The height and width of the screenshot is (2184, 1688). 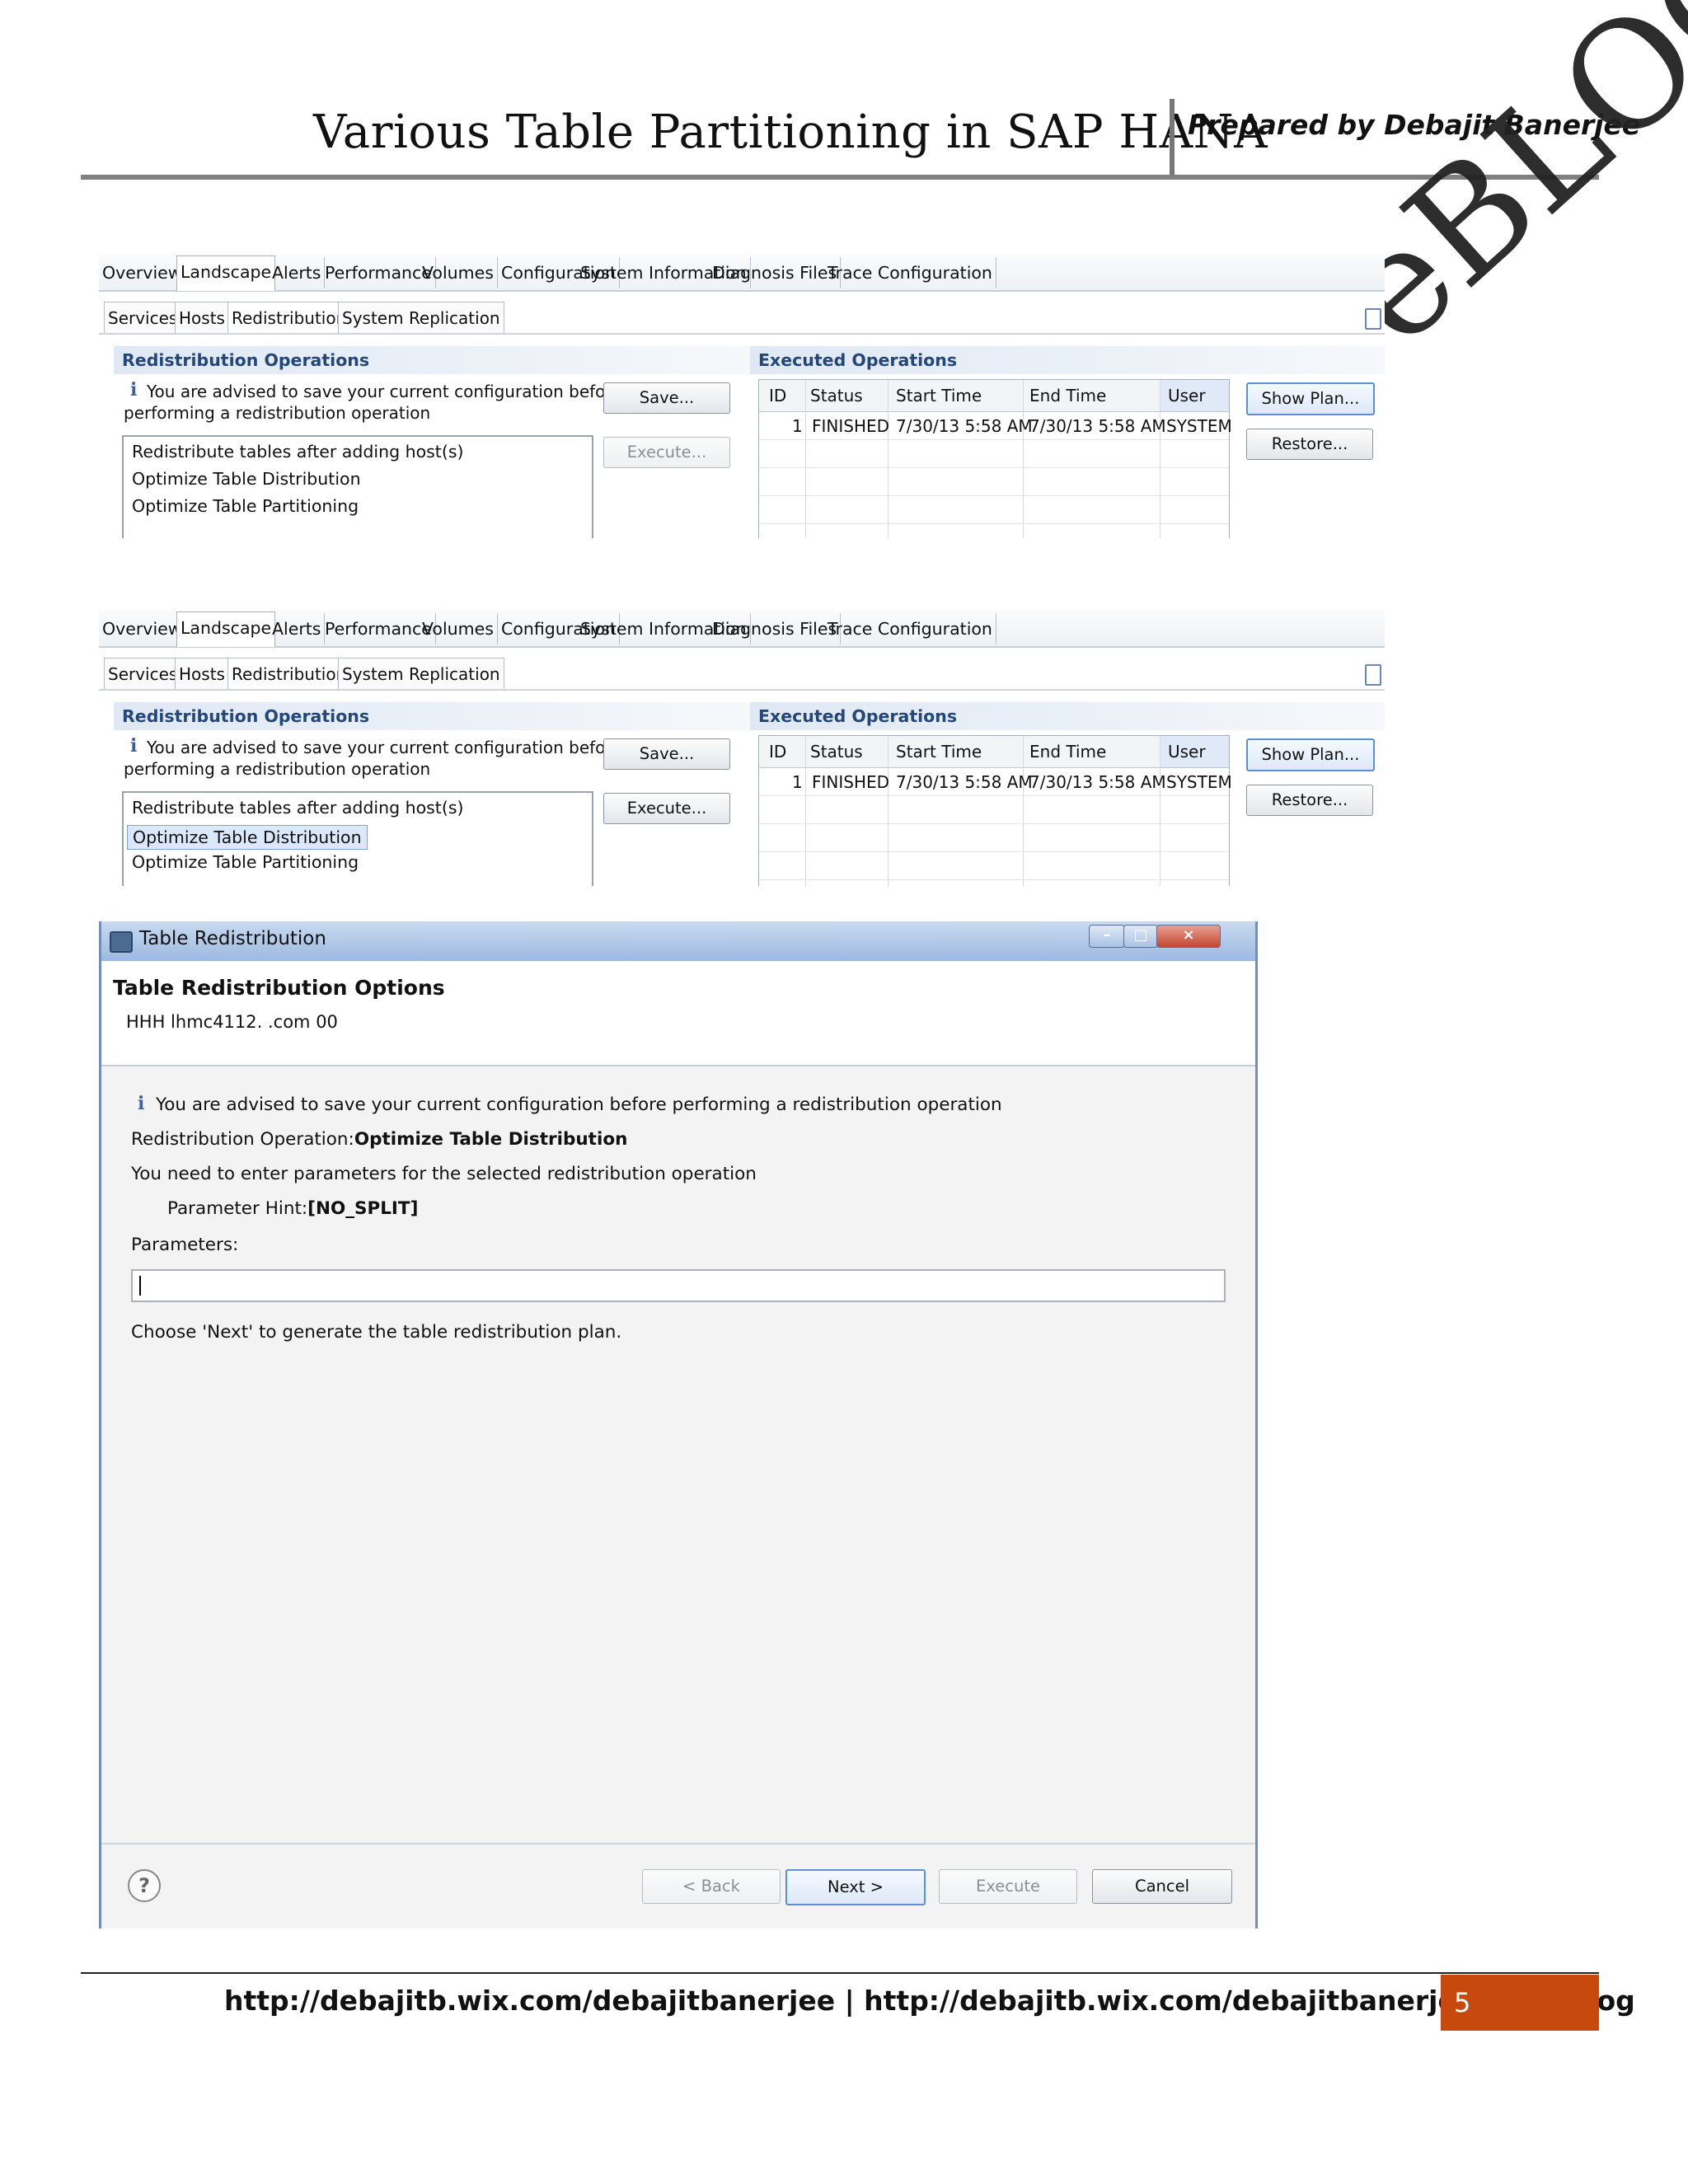 I want to click on back-button: < Back, so click(x=711, y=1886).